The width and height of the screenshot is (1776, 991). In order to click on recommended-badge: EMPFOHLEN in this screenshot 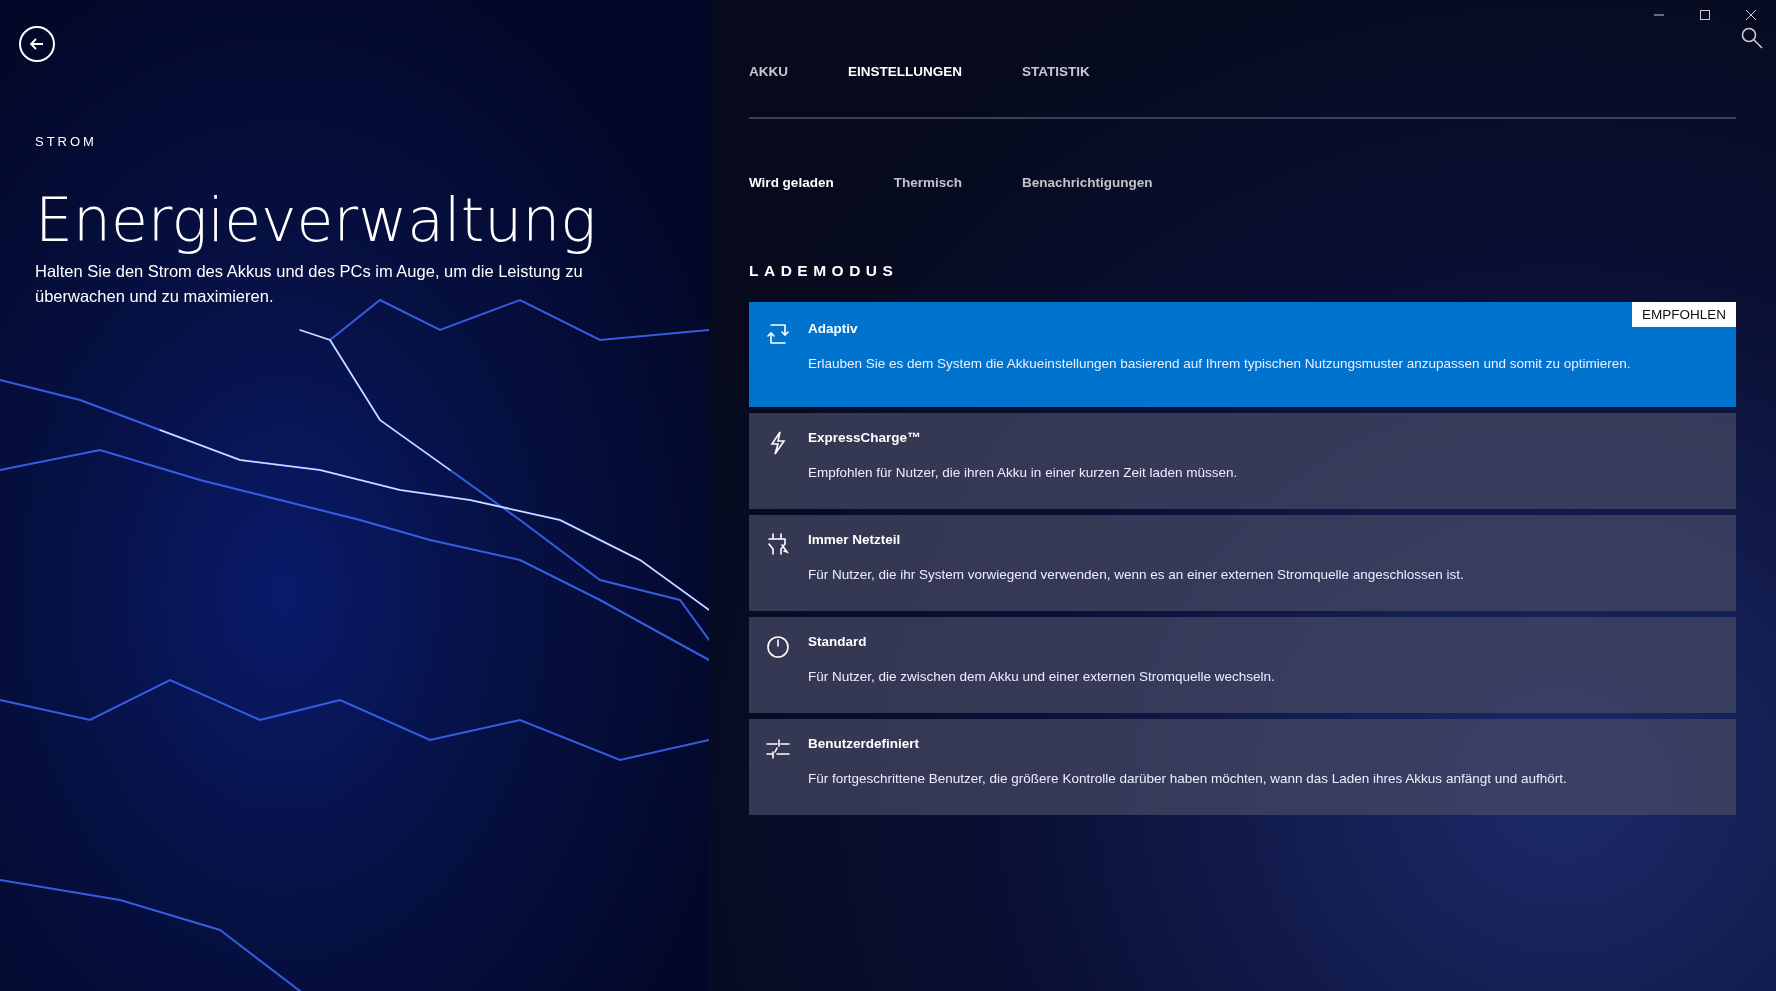, I will do `click(1684, 314)`.